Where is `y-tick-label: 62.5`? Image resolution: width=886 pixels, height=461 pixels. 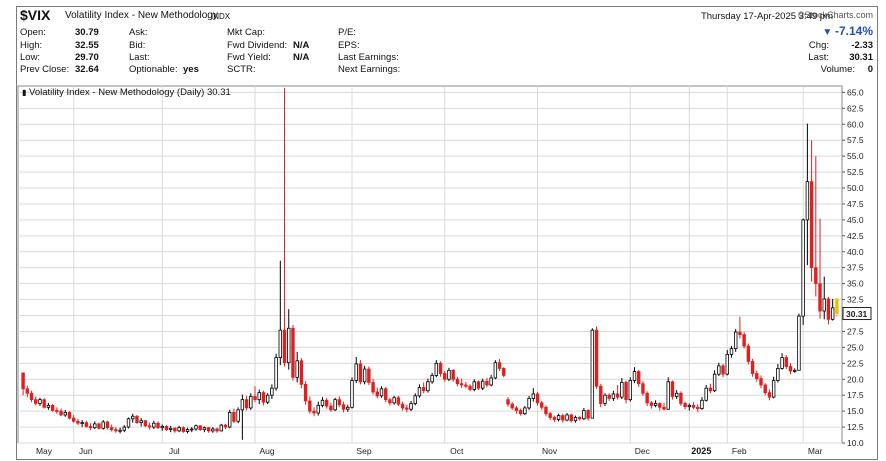
y-tick-label: 62.5 is located at coordinates (855, 108).